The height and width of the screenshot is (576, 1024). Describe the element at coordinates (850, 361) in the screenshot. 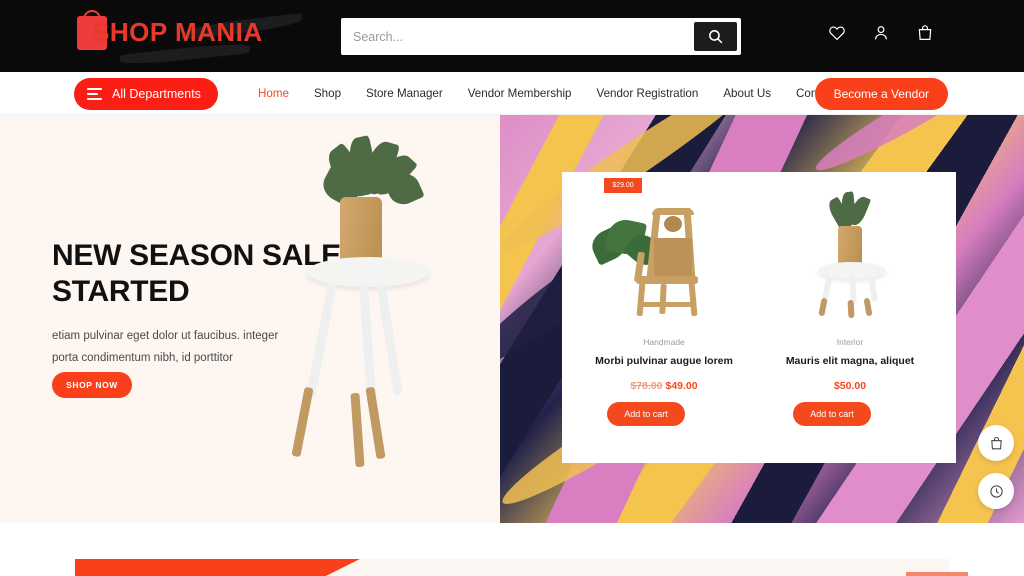

I see `product-name-2: Mauris elit magna, aliquet` at that location.